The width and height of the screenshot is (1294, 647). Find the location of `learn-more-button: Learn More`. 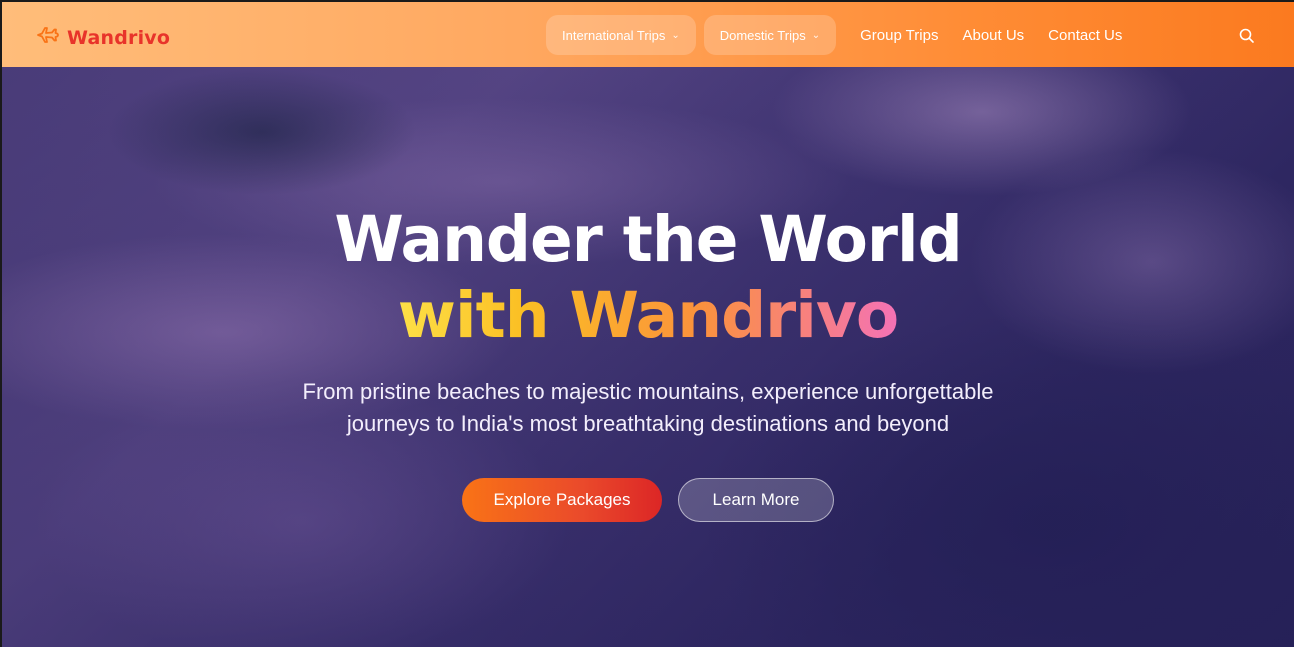

learn-more-button: Learn More is located at coordinates (756, 500).